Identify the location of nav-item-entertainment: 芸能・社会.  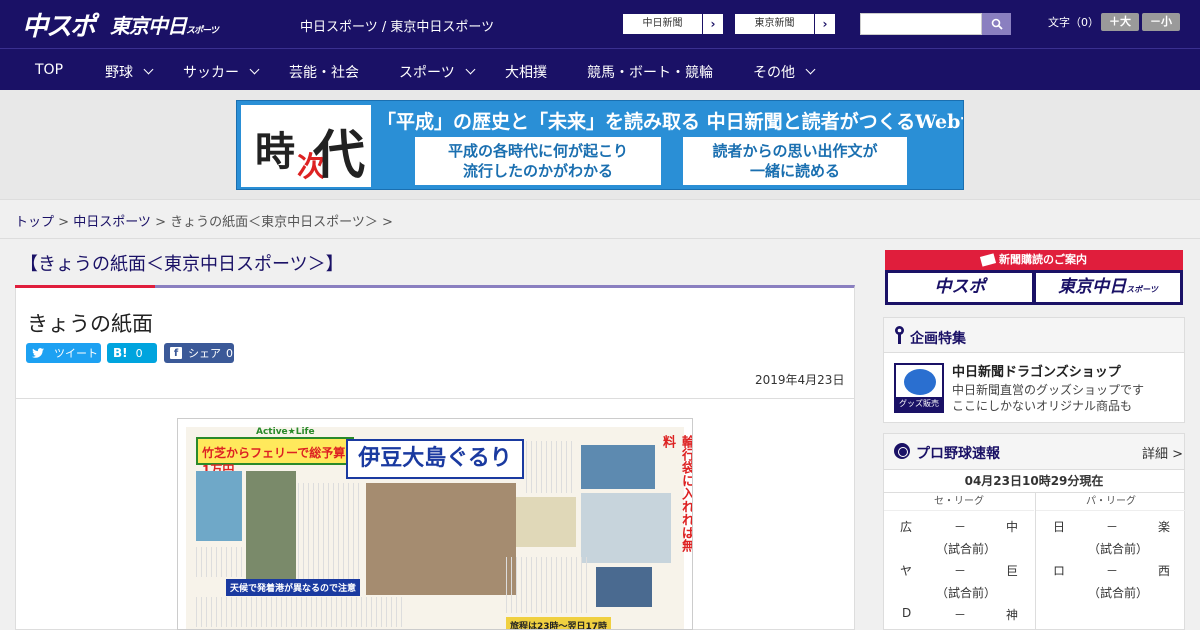
(324, 72).